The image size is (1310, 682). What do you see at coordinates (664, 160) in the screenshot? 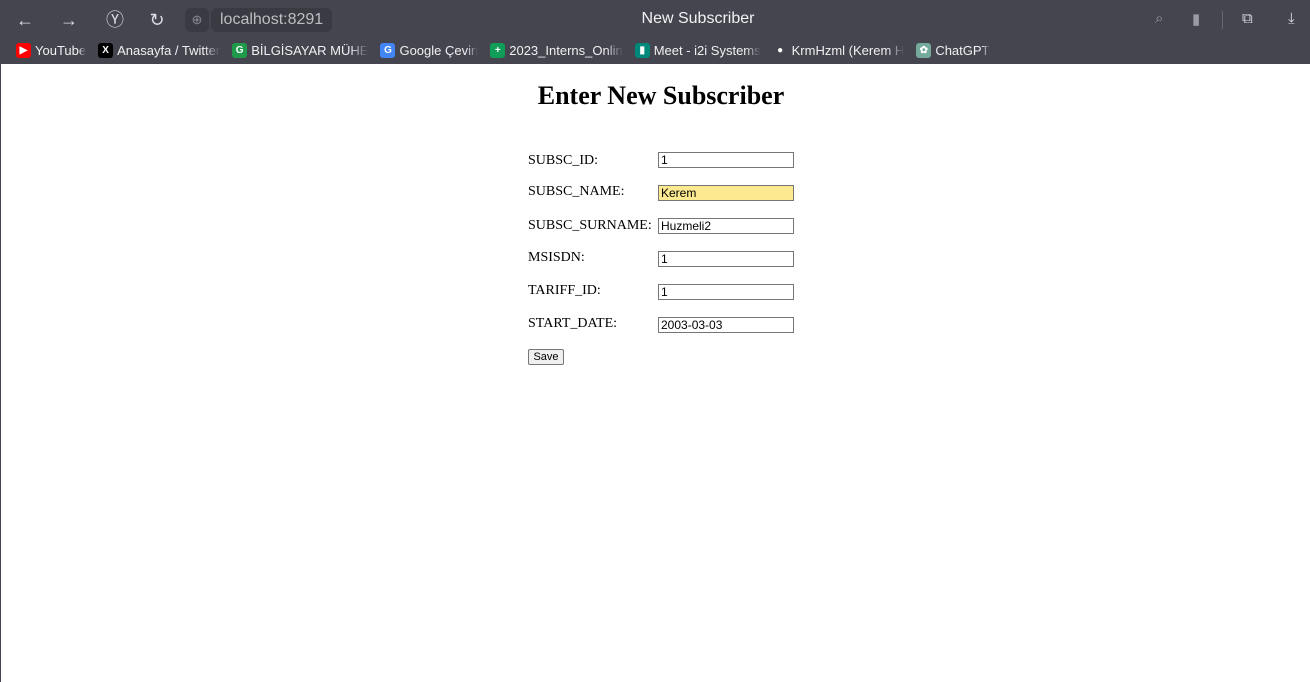
I see `subsc-id-value: 1` at bounding box center [664, 160].